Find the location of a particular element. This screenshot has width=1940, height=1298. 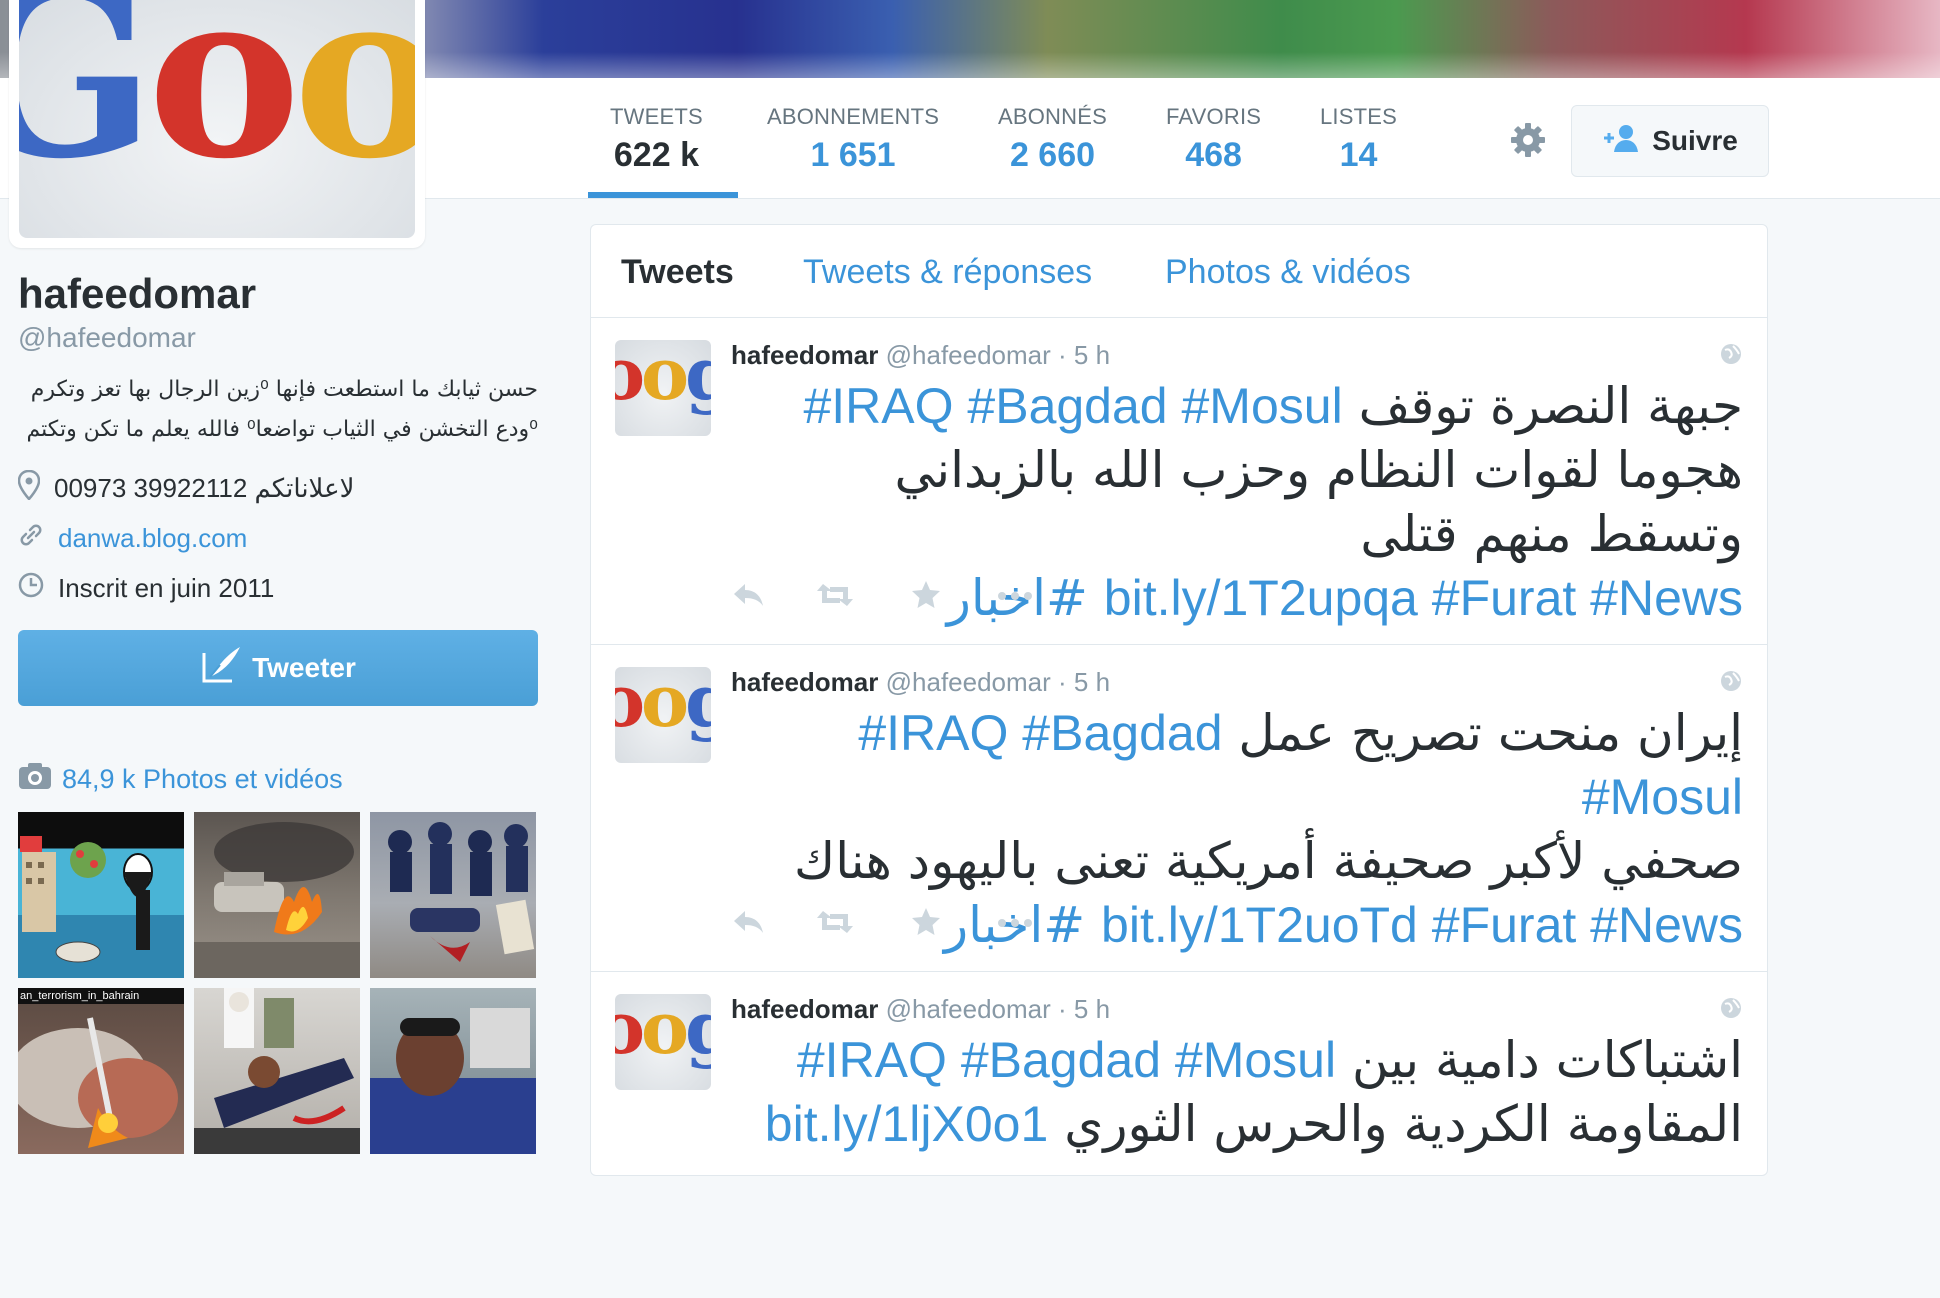

compose-feather-icon is located at coordinates (221, 668).